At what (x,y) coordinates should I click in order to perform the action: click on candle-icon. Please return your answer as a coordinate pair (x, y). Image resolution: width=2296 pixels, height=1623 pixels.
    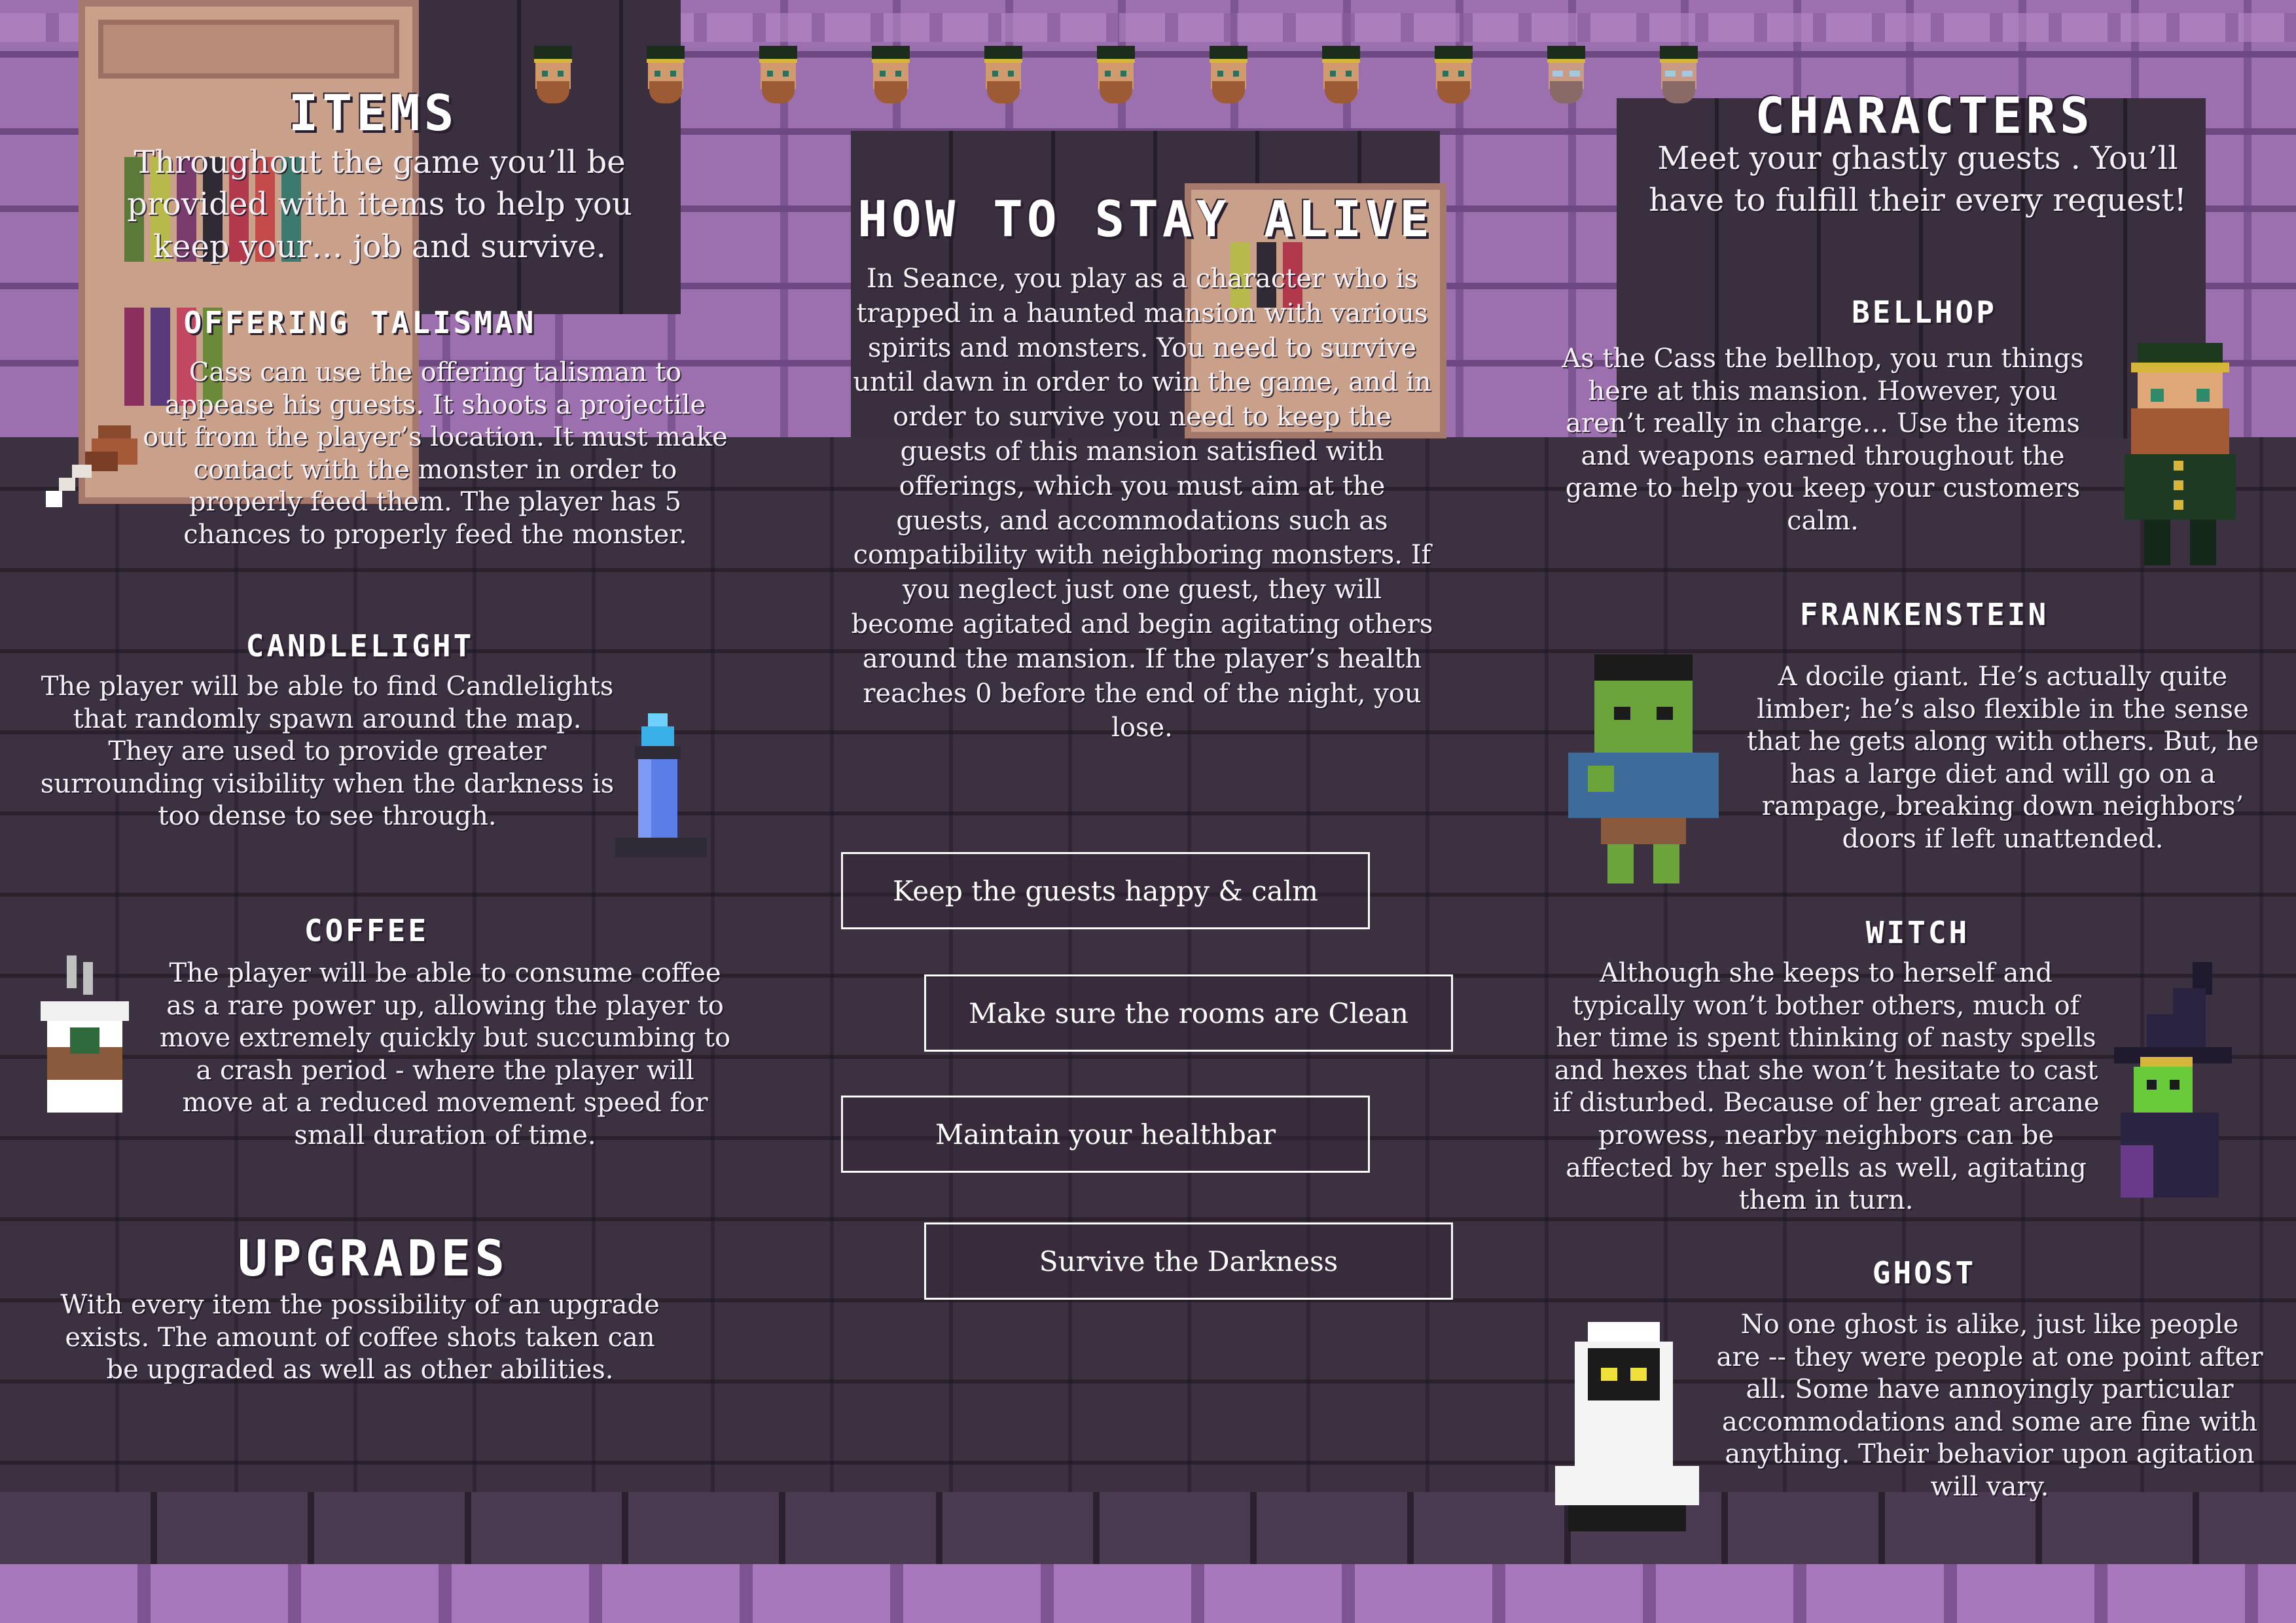
    Looking at the image, I should click on (661, 785).